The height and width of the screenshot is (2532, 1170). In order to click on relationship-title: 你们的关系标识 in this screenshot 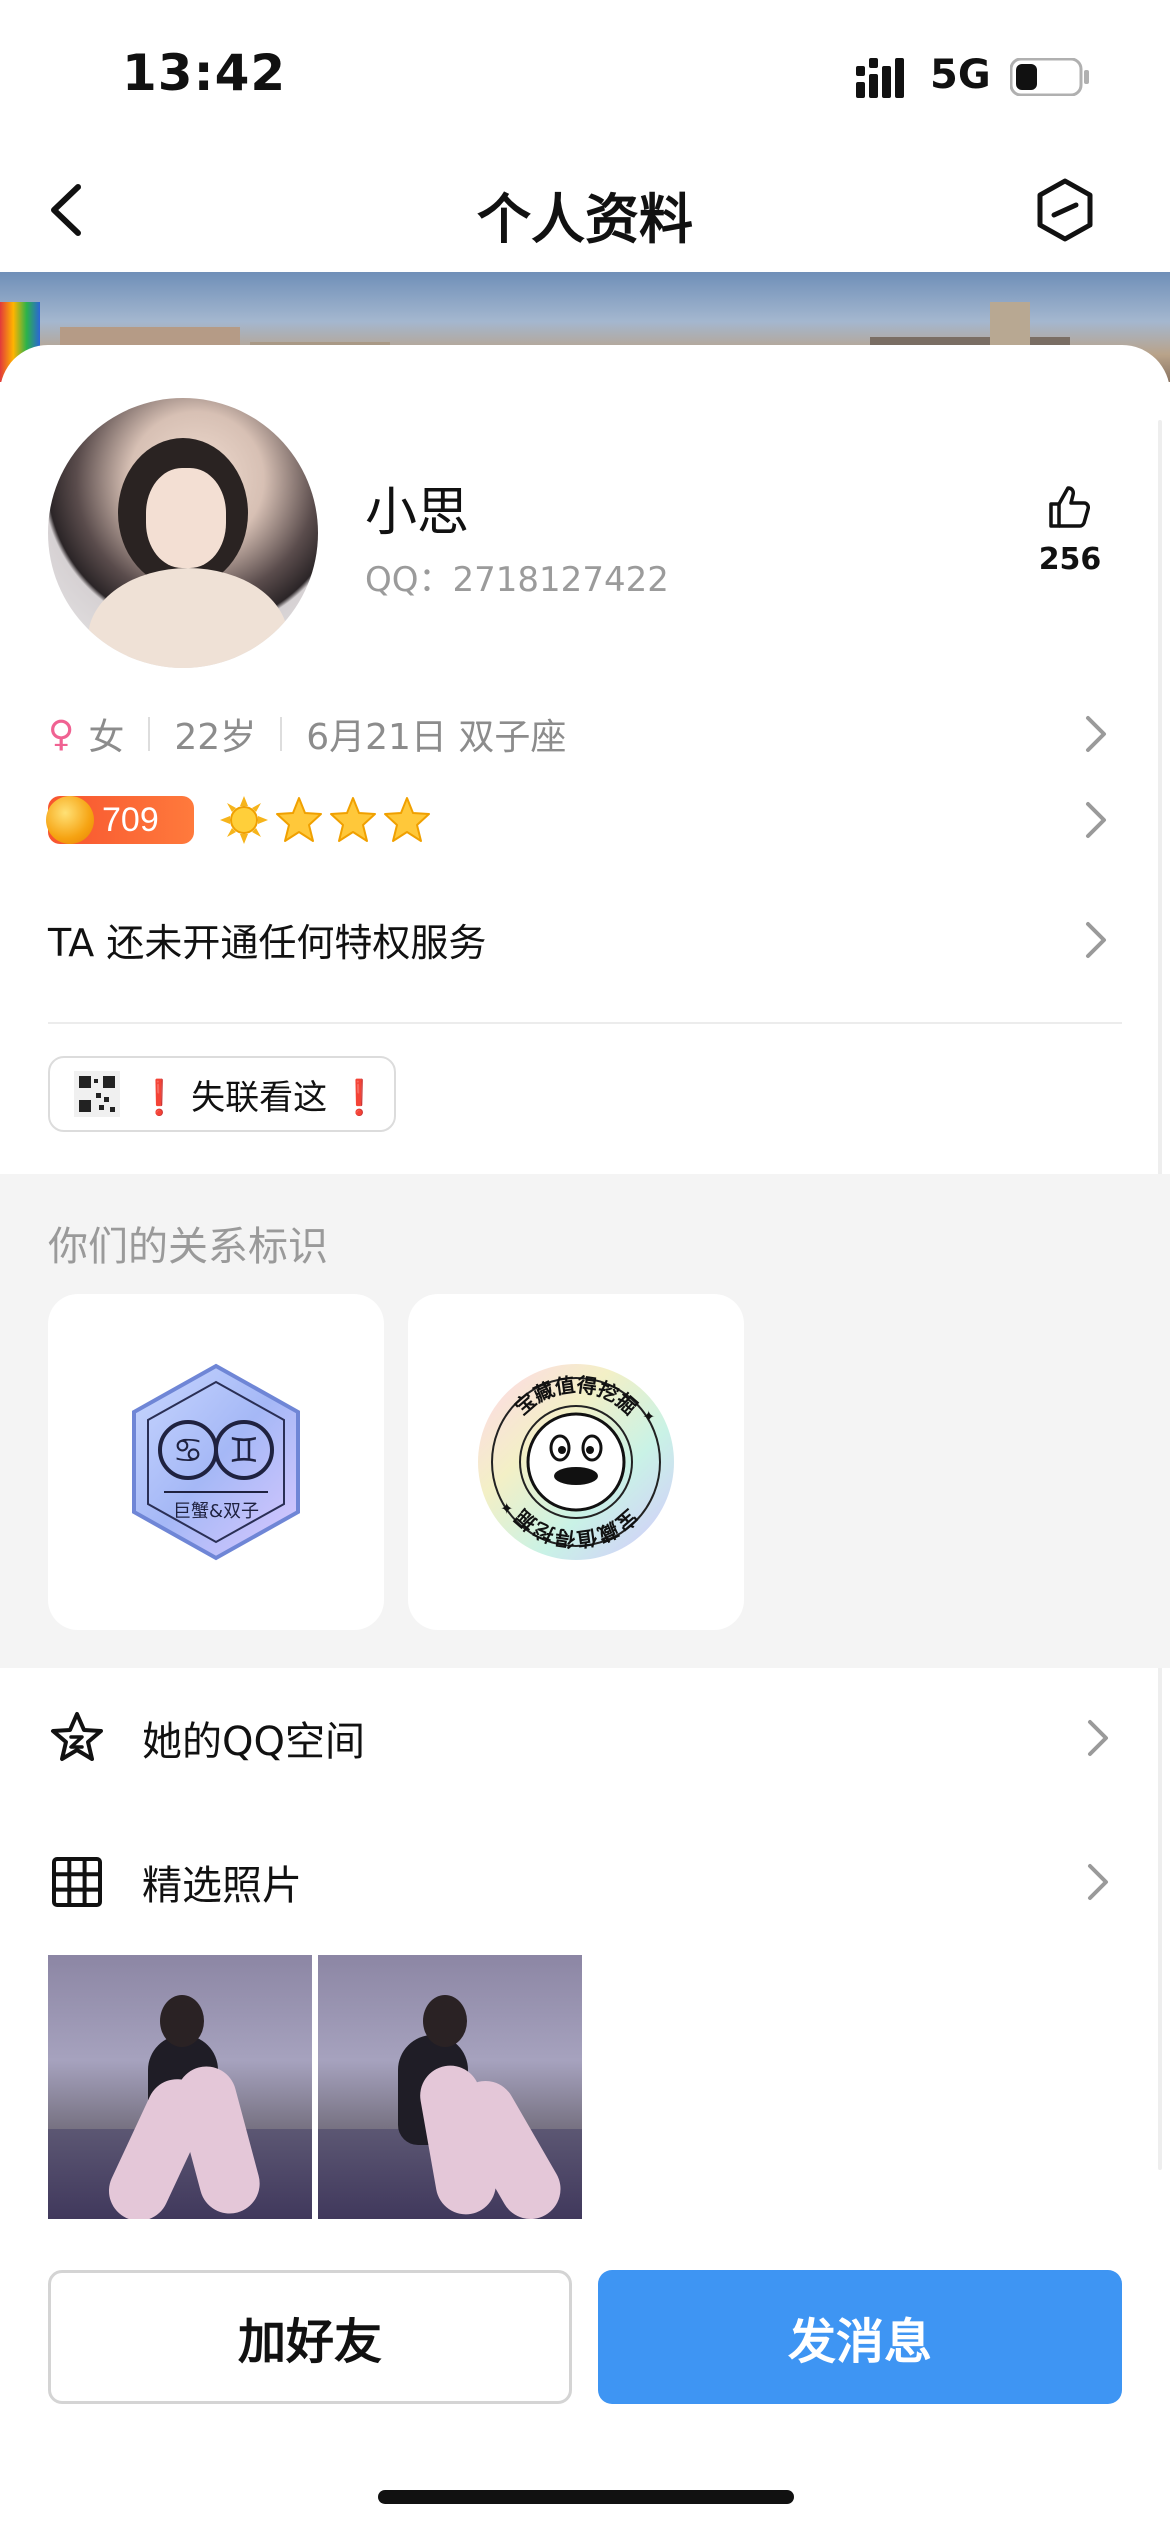, I will do `click(188, 1247)`.